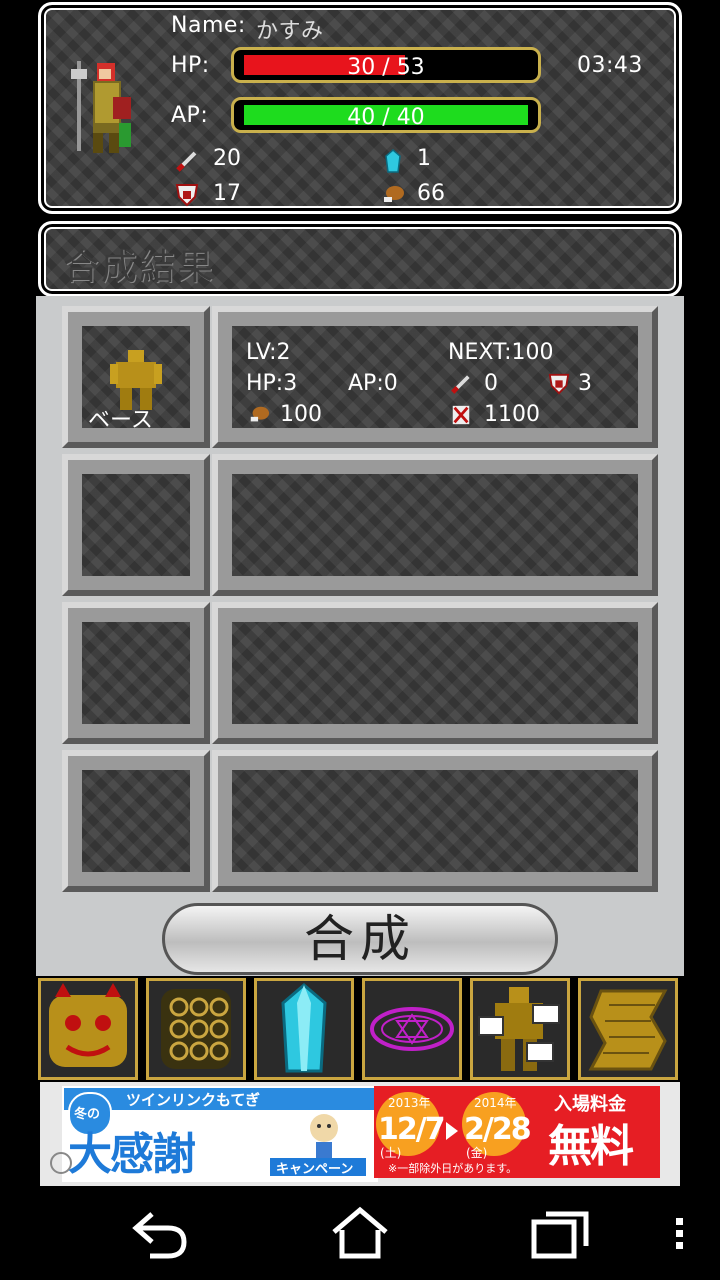 The width and height of the screenshot is (720, 1280). I want to click on menu-monster-button, so click(88, 1029).